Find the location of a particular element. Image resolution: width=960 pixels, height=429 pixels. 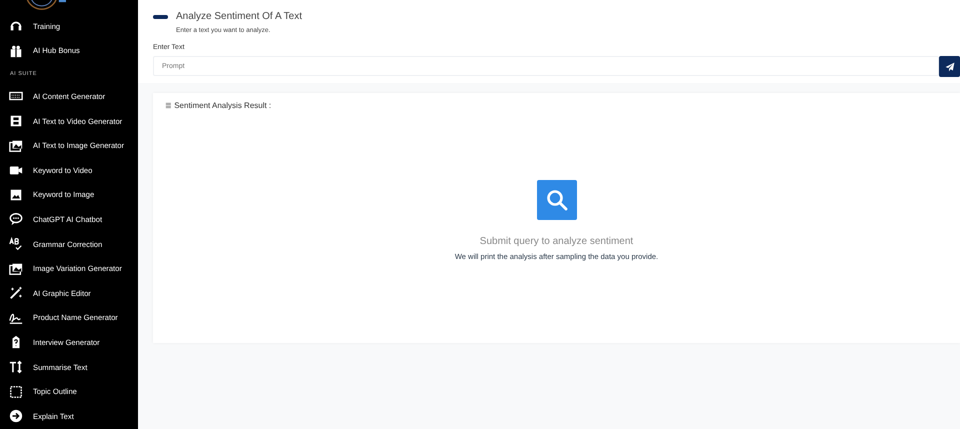

send-button is located at coordinates (949, 66).